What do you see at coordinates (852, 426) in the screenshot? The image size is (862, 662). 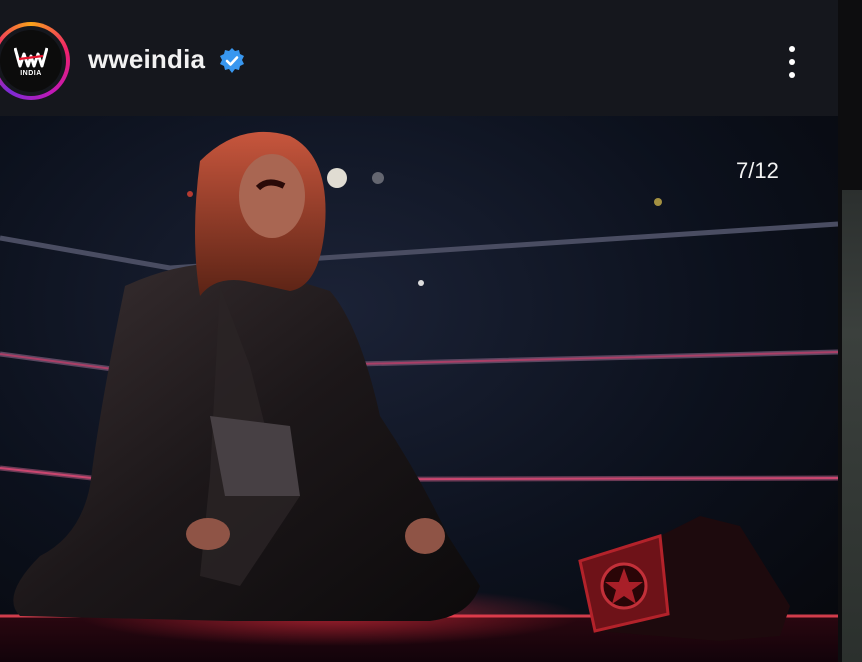 I see `scrollbar` at bounding box center [852, 426].